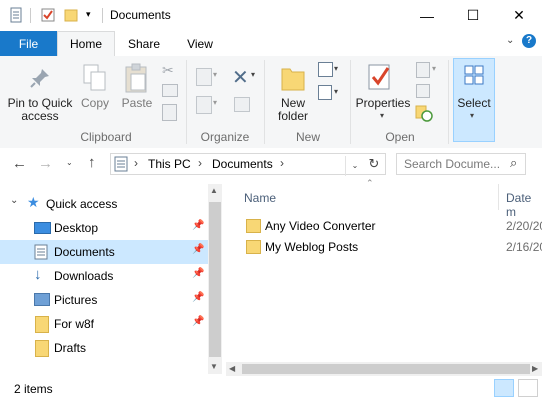 This screenshot has height=401, width=542. Describe the element at coordinates (519, 15) in the screenshot. I see `close-button: ✕` at that location.